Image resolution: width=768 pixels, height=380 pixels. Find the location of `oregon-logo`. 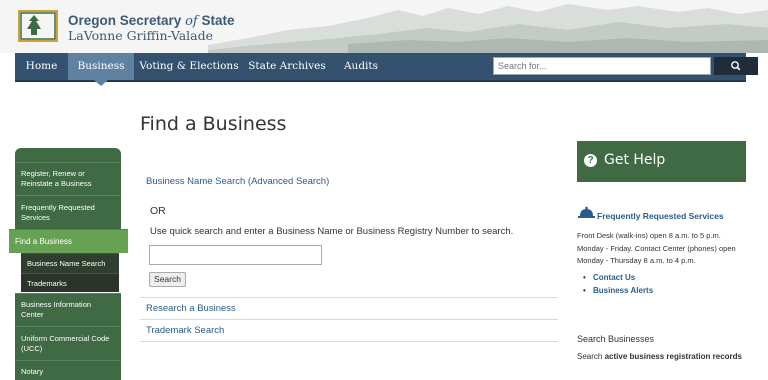

oregon-logo is located at coordinates (39, 26).